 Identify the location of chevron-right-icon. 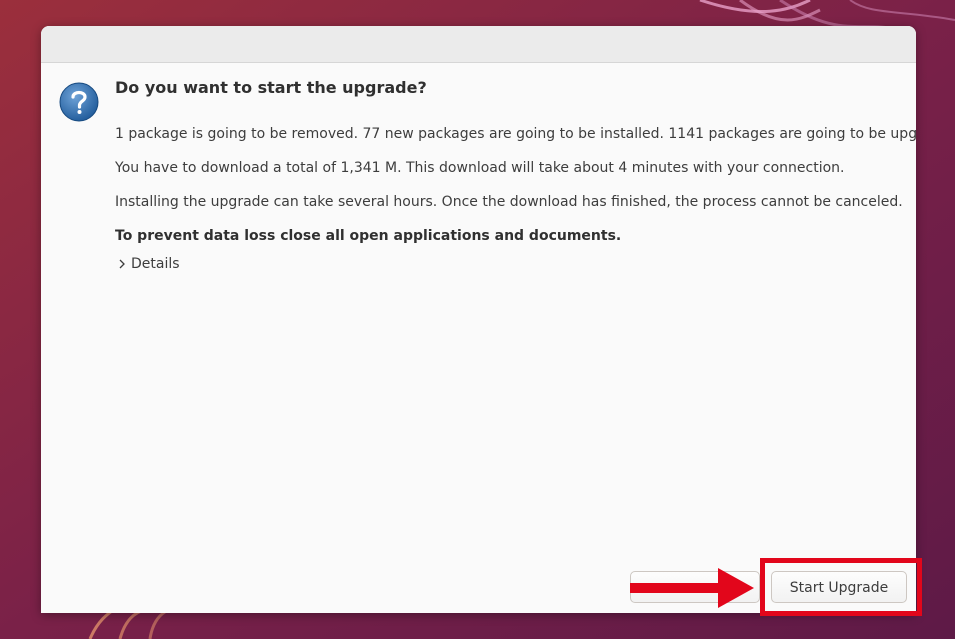
(122, 264).